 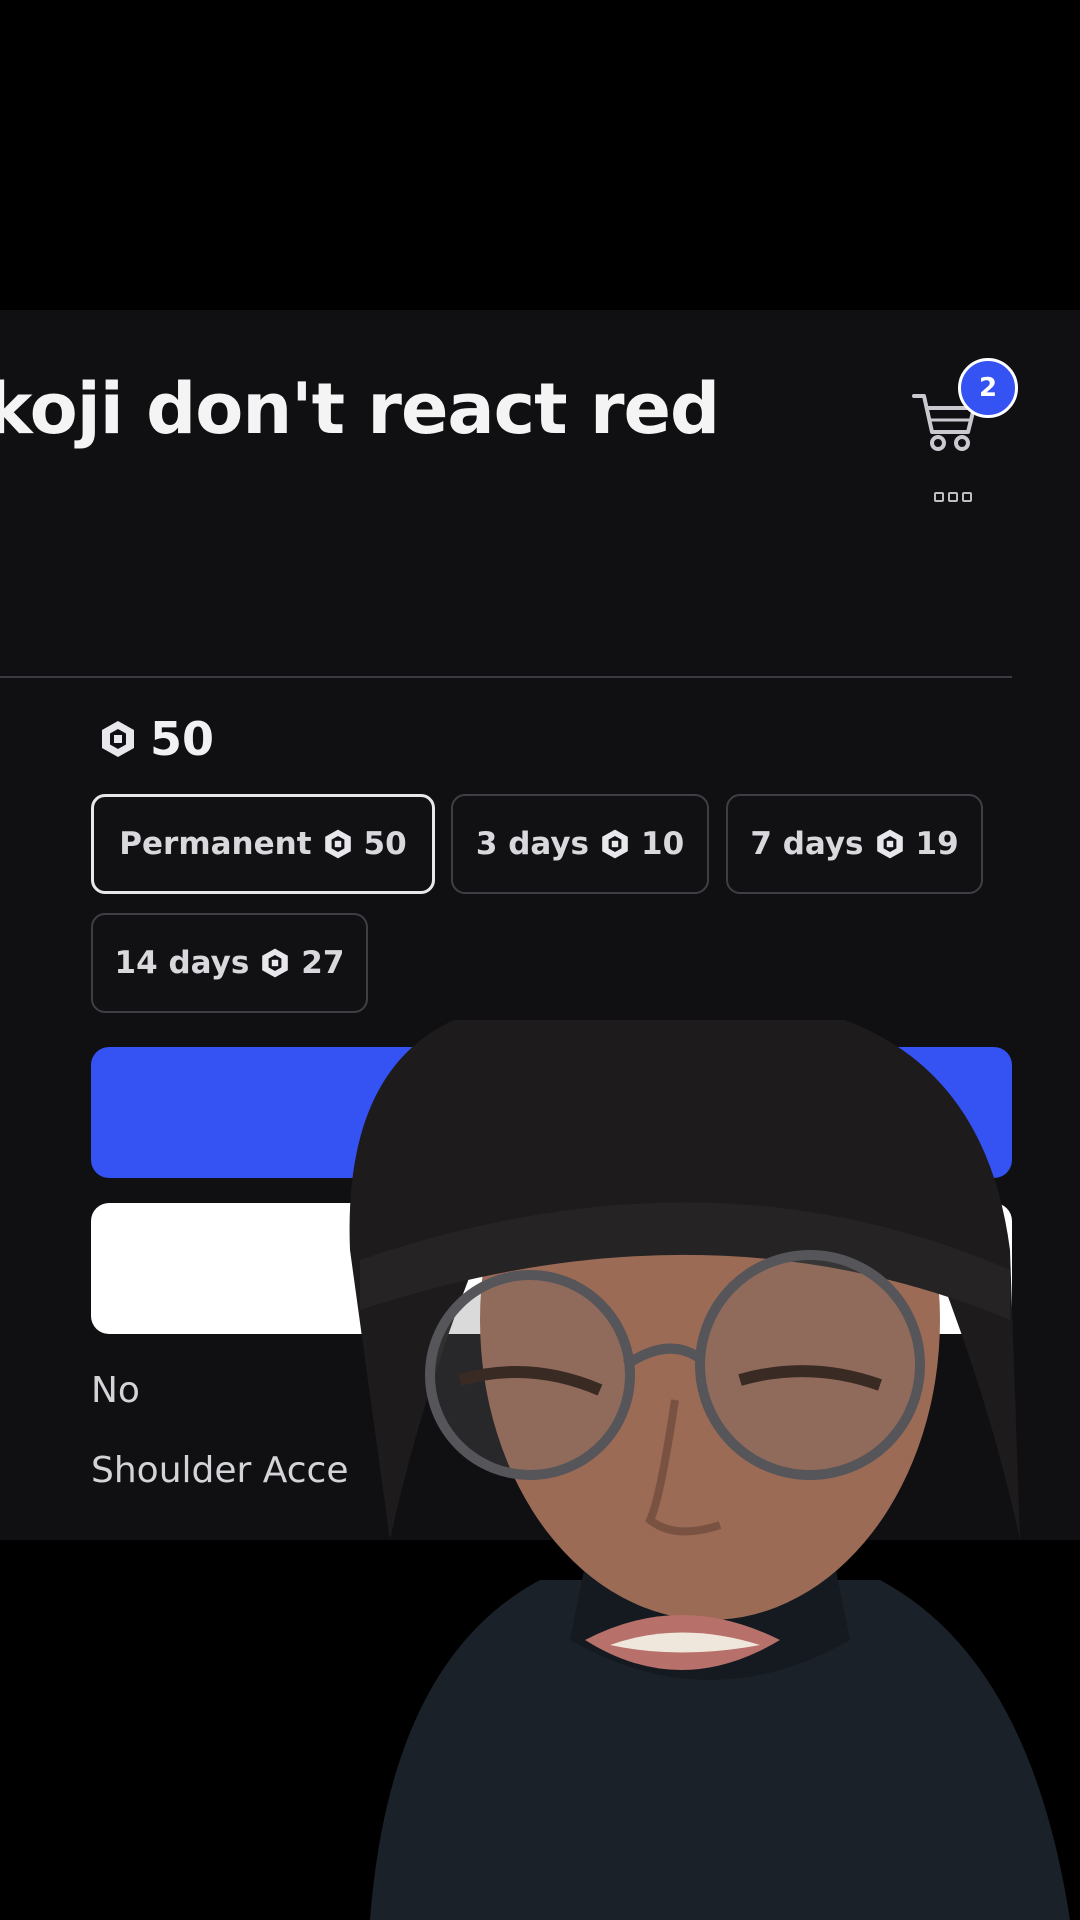 I want to click on duration-price: 10, so click(x=663, y=844).